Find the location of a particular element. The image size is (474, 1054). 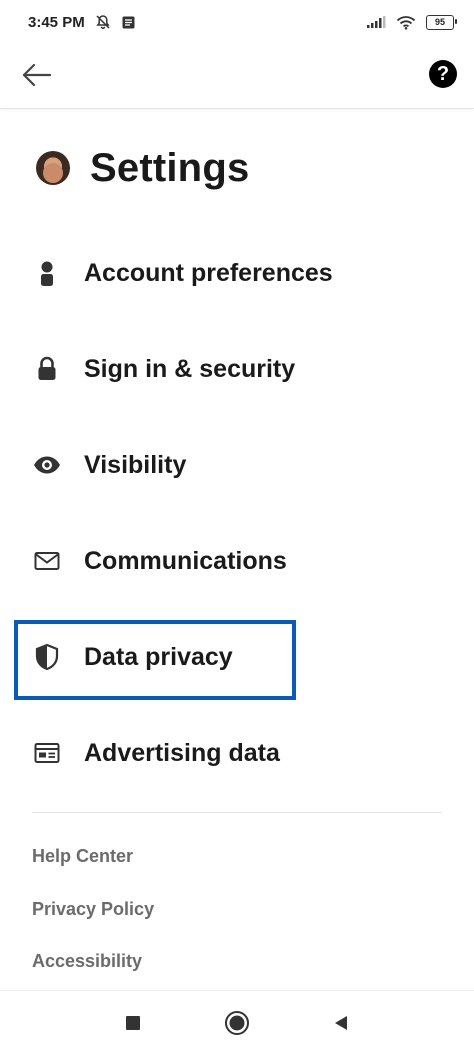

lock-icon is located at coordinates (47, 369).